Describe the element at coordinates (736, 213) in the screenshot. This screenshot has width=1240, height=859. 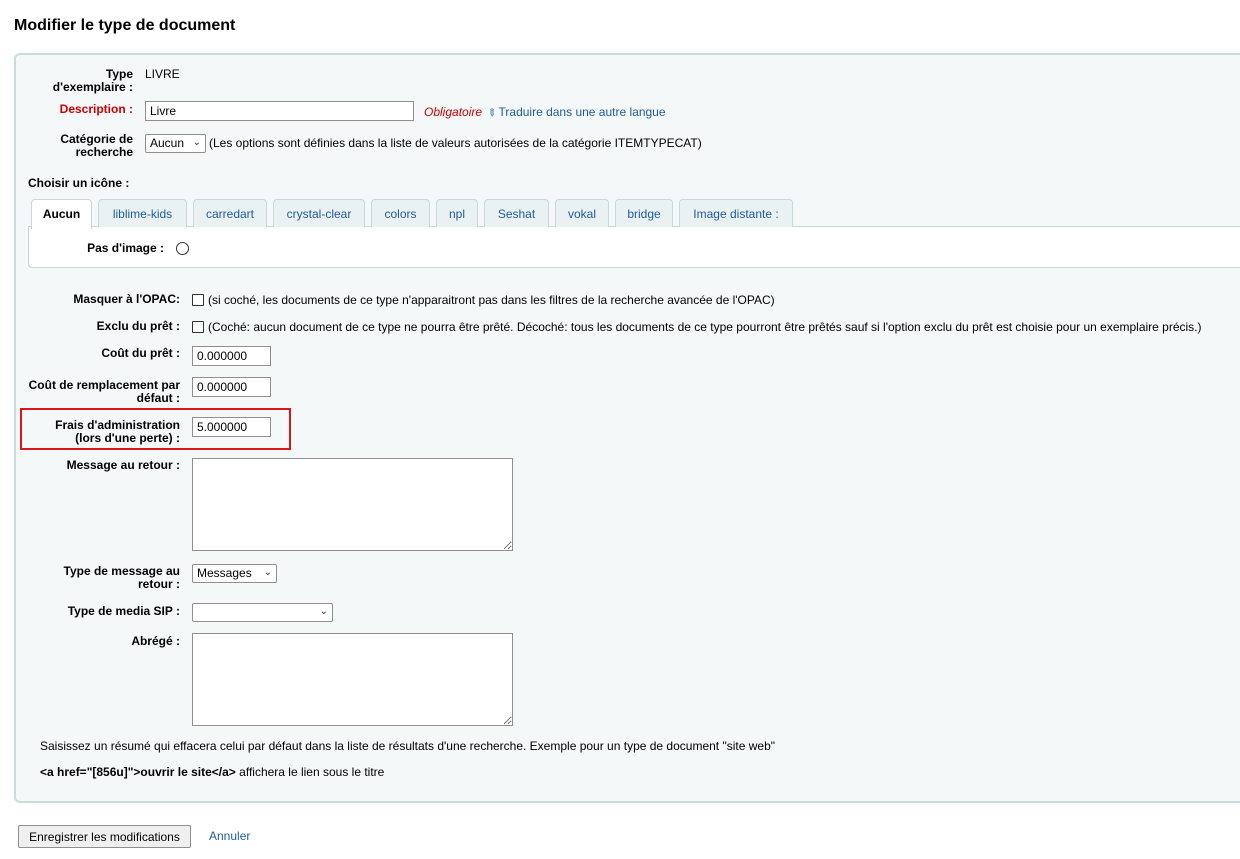
I see `tab-remote-image: Image distante :` at that location.